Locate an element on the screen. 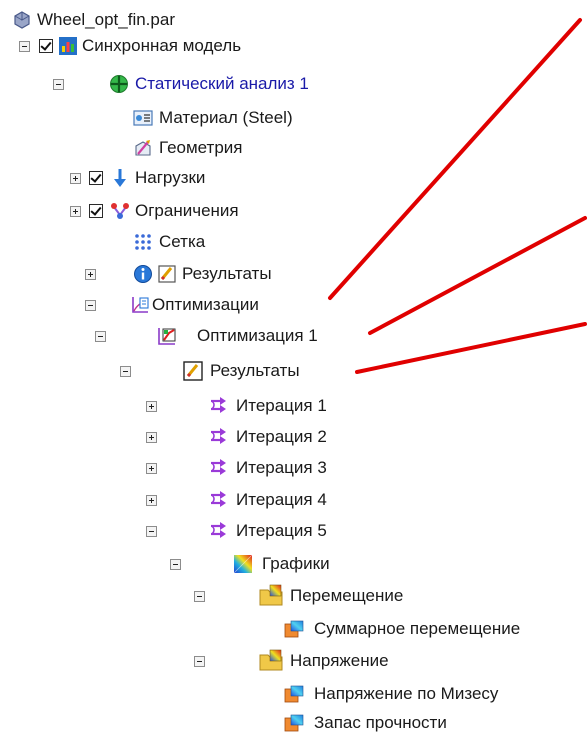  tree-node-label: Напряжение по Мизесу is located at coordinates (406, 693).